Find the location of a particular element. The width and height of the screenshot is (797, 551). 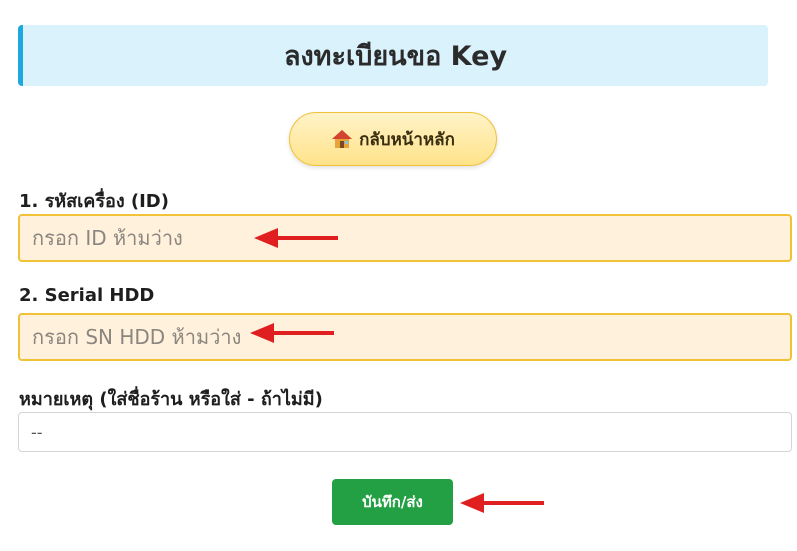

page-header: ลงทะเบียนขอ Key is located at coordinates (393, 55).